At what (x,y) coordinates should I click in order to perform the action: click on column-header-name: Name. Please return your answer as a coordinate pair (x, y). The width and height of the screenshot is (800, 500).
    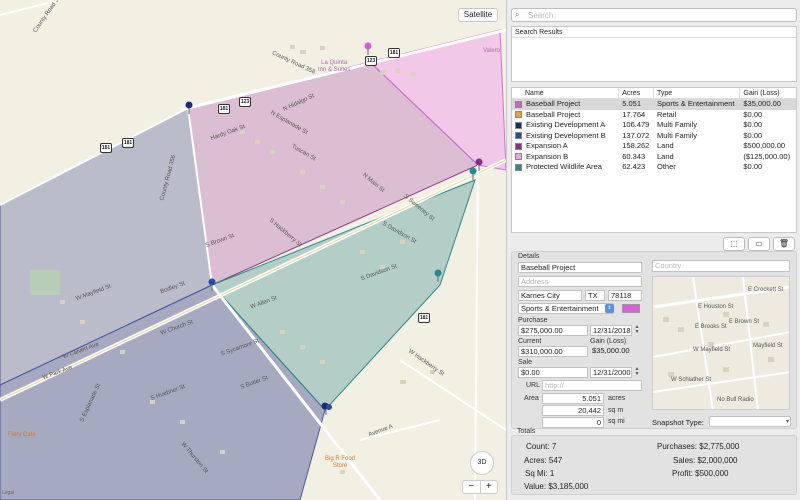
    Looking at the image, I should click on (566, 93).